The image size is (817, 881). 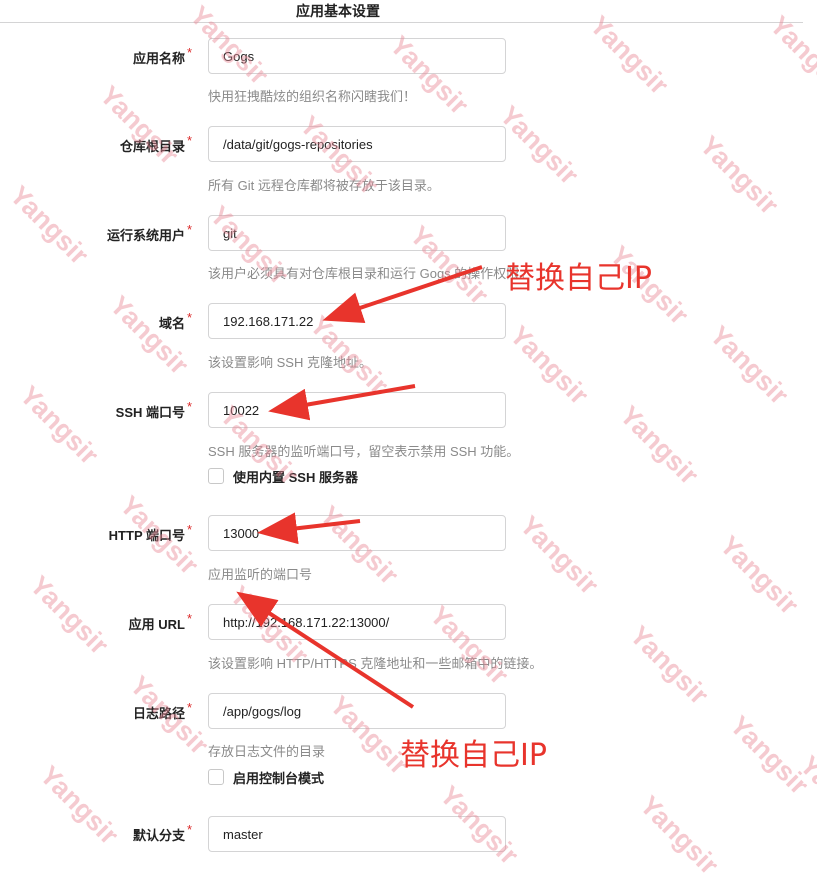 I want to click on app-url-label: 应用 URL, so click(x=156, y=624).